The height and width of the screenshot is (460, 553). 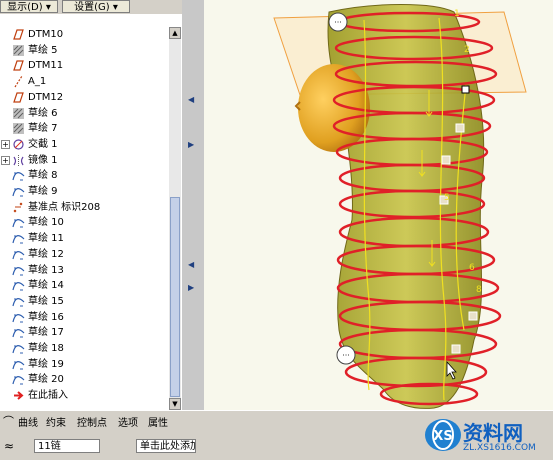 I want to click on tree-item: 草绘 16, so click(x=84, y=317).